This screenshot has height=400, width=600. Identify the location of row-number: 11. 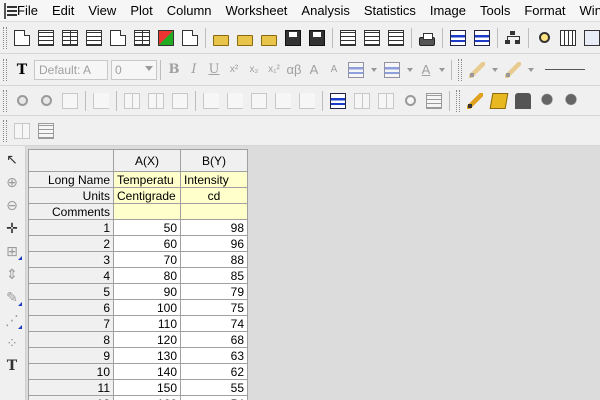
(71, 387).